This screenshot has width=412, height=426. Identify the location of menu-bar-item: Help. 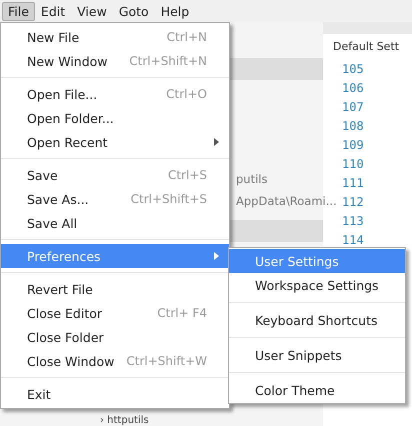
(175, 11).